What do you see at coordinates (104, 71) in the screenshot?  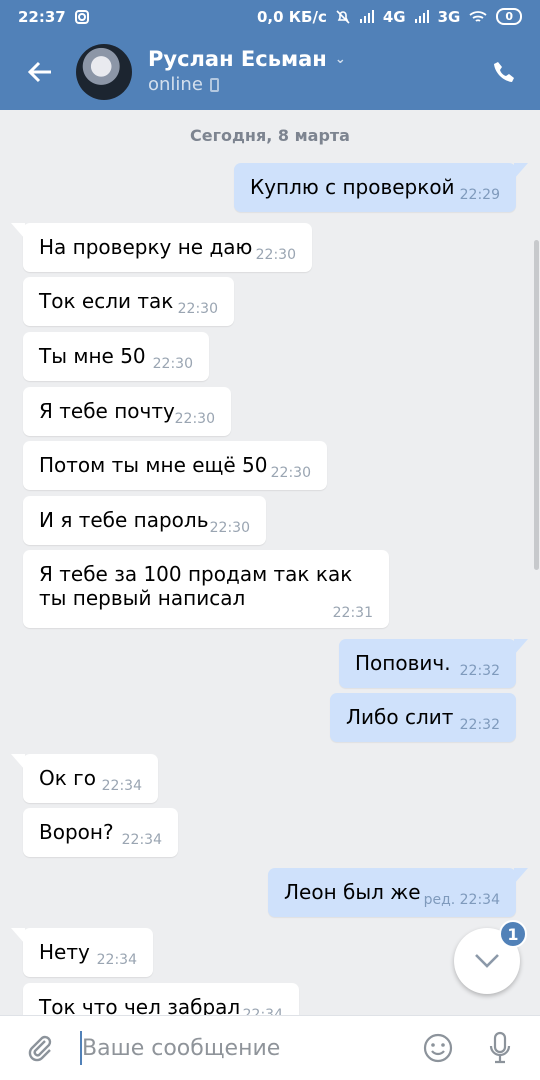 I see `avatar` at bounding box center [104, 71].